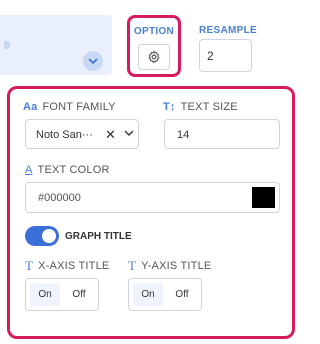  What do you see at coordinates (154, 31) in the screenshot?
I see `option-label: OPTION` at bounding box center [154, 31].